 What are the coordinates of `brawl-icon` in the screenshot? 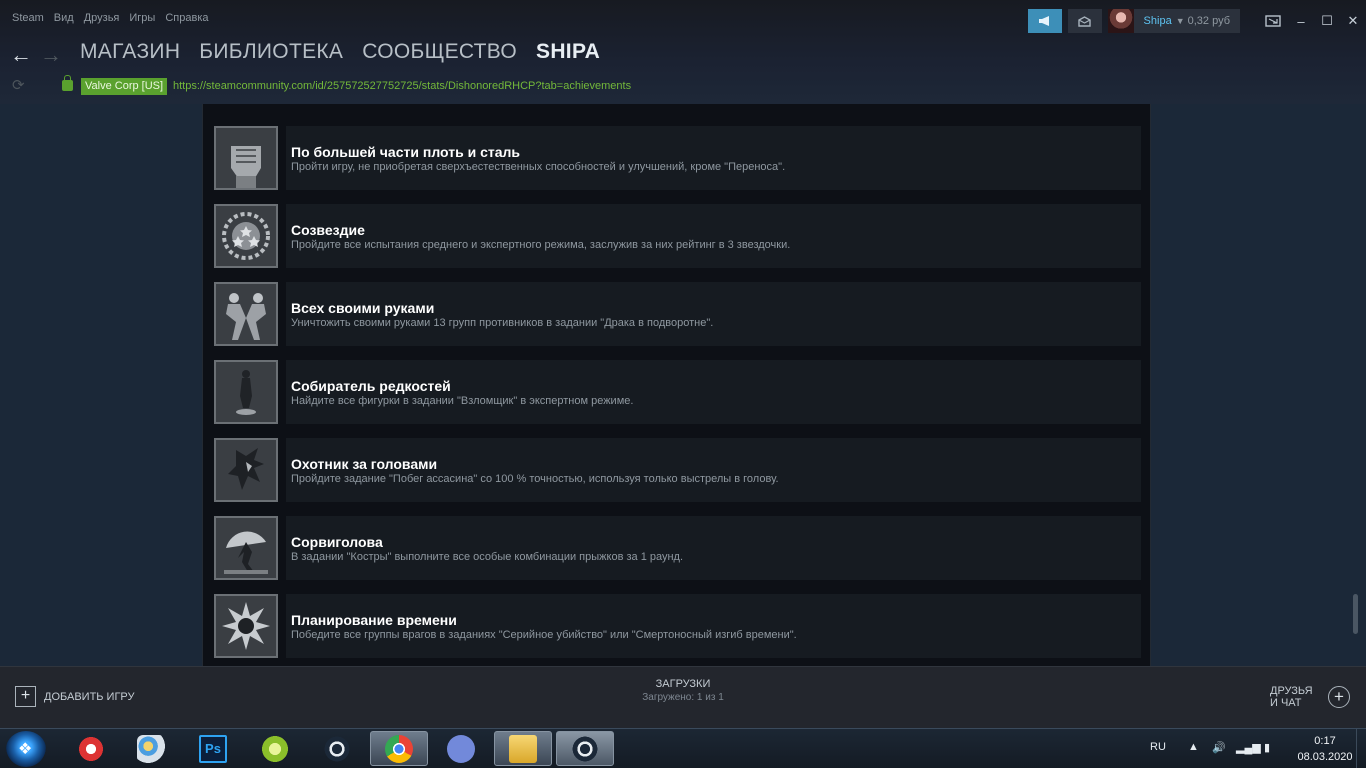 It's located at (246, 314).